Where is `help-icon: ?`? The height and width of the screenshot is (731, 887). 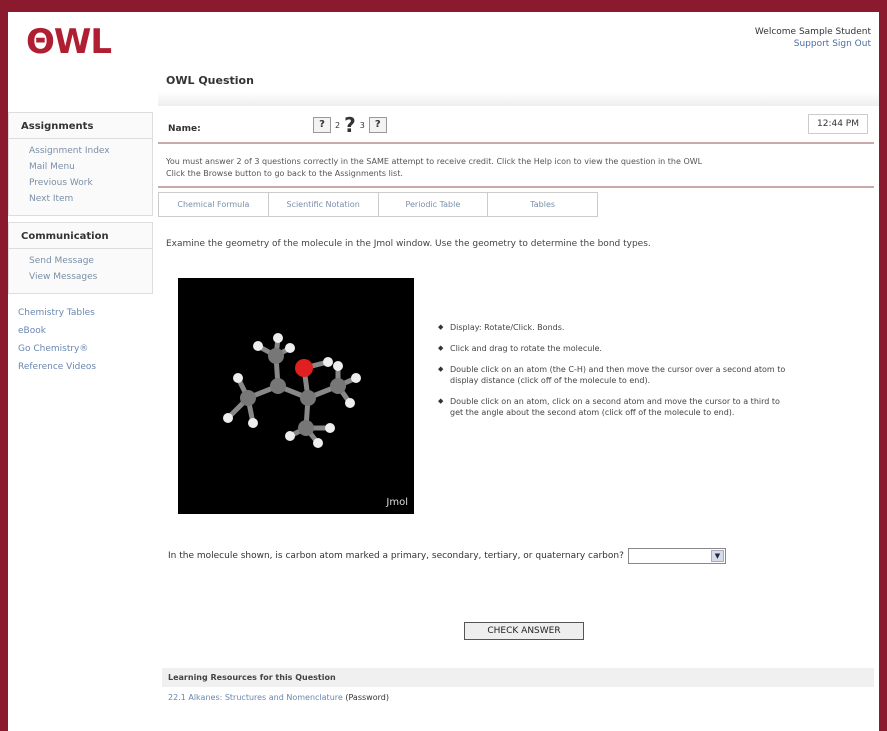
help-icon: ? is located at coordinates (322, 125).